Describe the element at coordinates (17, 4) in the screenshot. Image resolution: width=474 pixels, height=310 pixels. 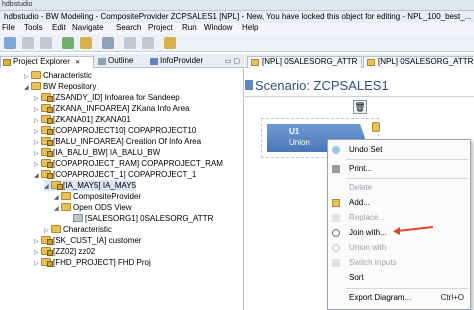
I see `app-name: hdbstudio` at that location.